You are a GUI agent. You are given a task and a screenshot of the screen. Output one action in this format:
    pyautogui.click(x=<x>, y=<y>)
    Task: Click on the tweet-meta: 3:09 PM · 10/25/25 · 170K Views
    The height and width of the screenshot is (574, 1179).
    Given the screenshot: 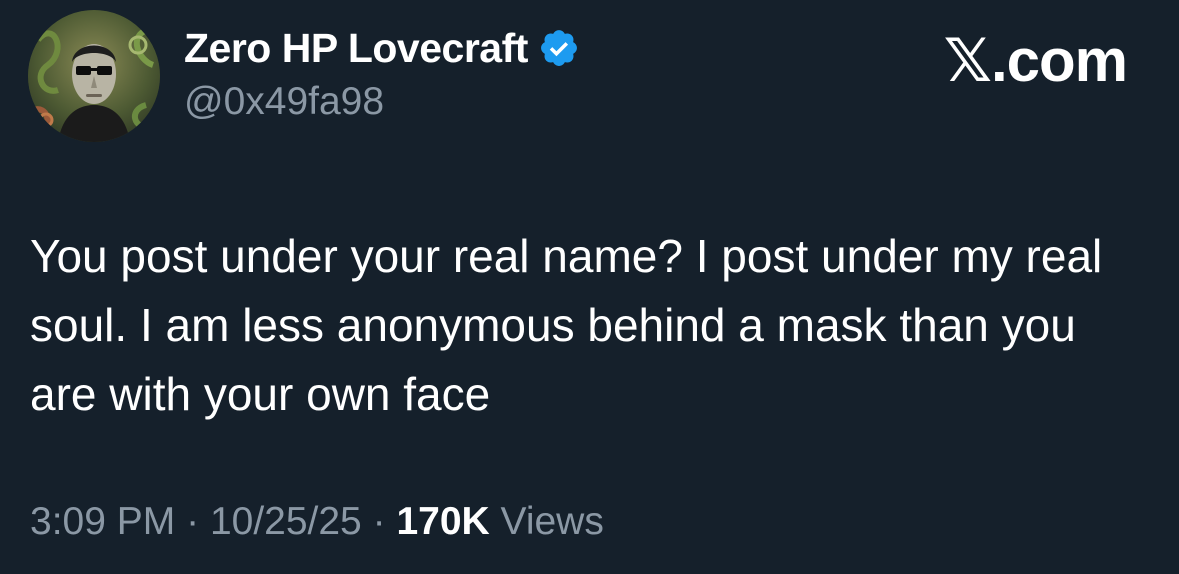 What is the action you would take?
    pyautogui.click(x=317, y=522)
    